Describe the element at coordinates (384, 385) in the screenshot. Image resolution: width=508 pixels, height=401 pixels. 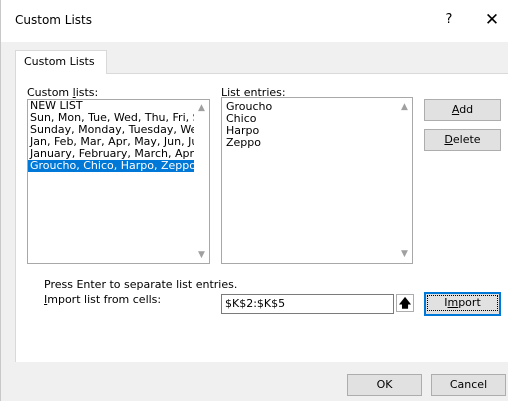
I see `ok-button: OK` at that location.